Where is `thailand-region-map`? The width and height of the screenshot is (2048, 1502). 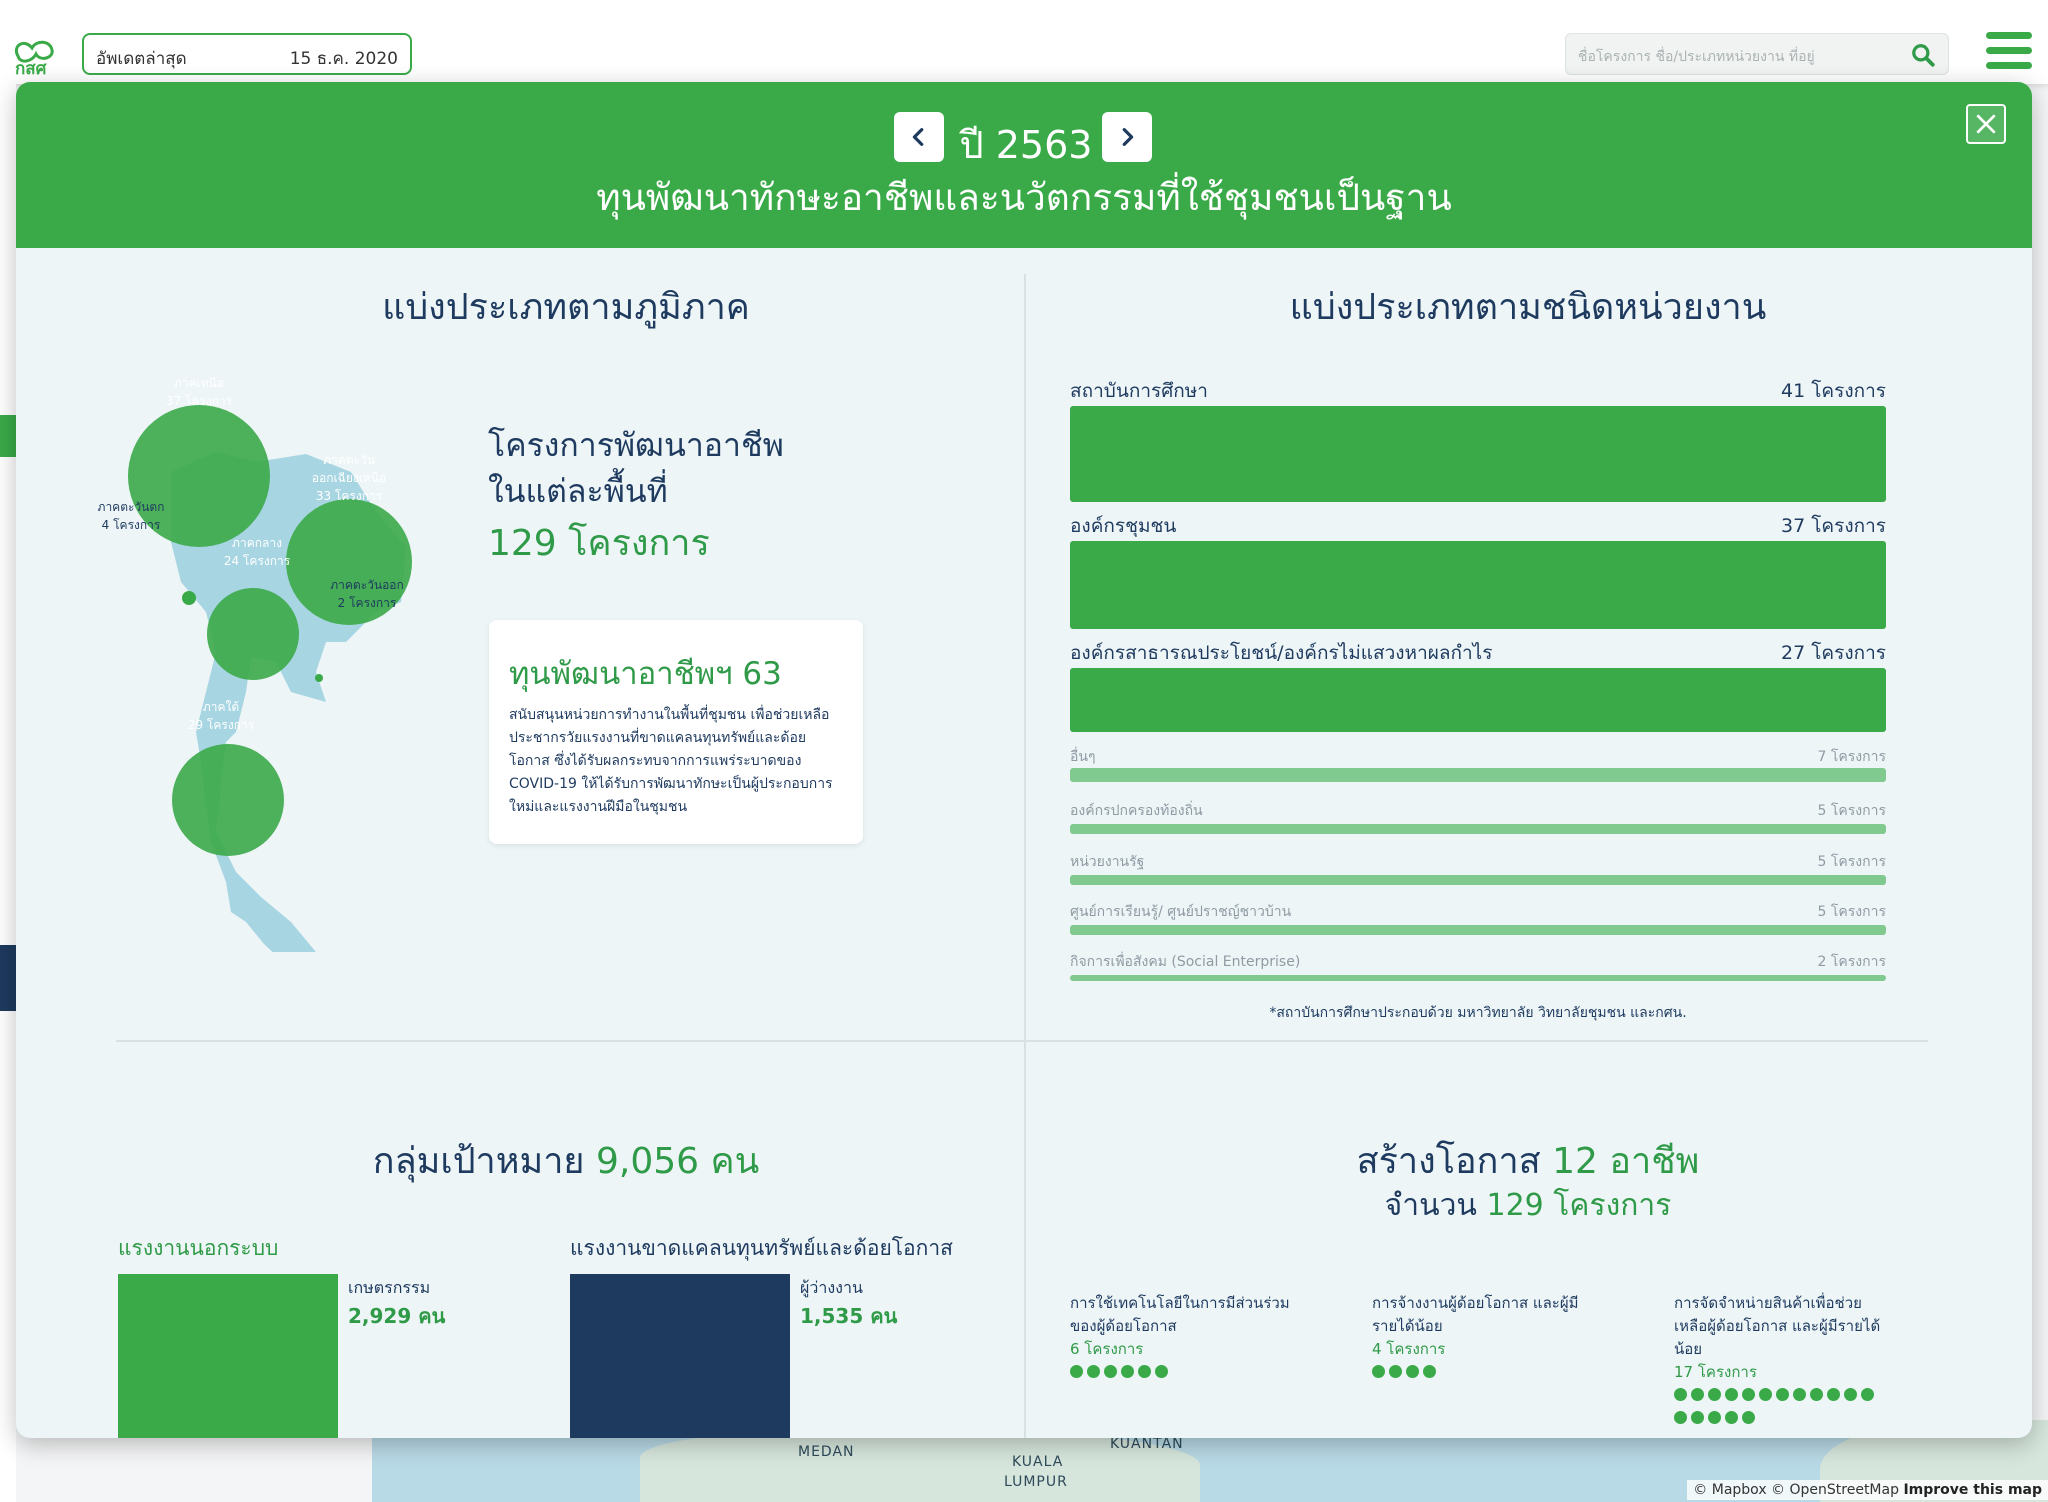 thailand-region-map is located at coordinates (266, 632).